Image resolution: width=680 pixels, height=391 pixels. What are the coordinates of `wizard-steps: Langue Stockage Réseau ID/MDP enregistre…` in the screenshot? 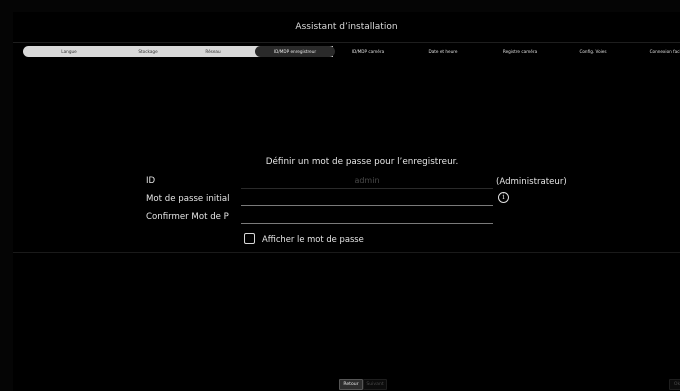 It's located at (351, 51).